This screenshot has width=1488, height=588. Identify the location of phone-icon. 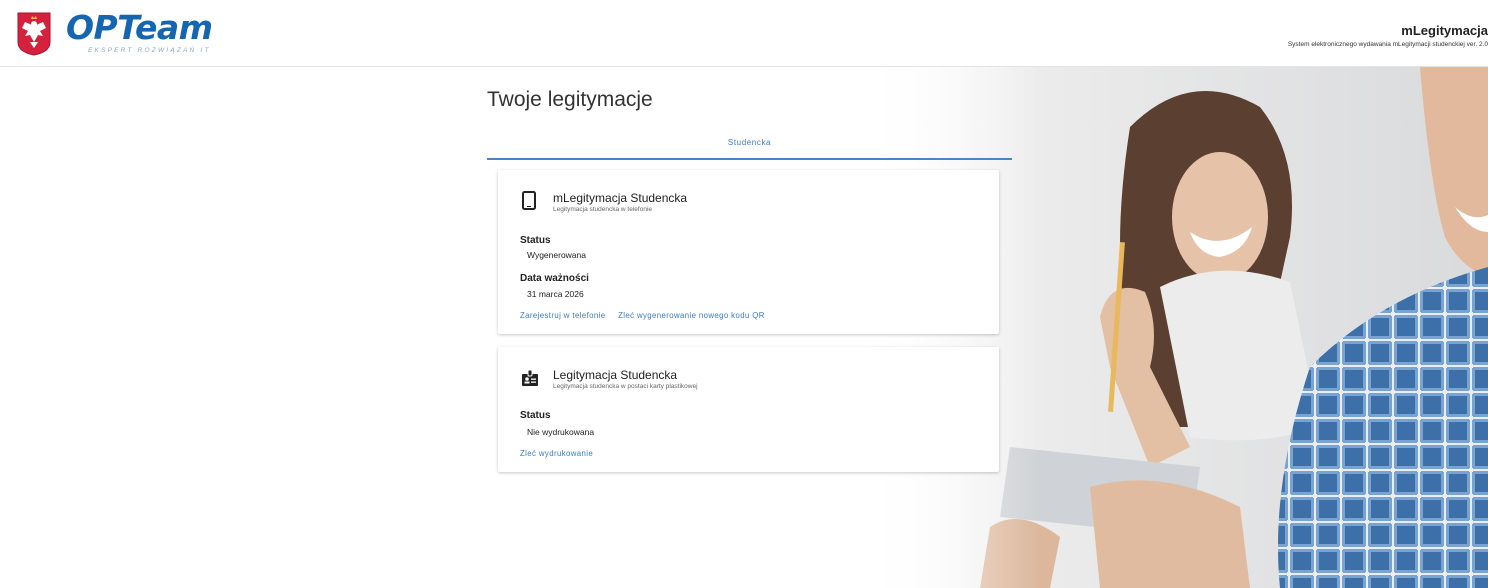
(529, 203).